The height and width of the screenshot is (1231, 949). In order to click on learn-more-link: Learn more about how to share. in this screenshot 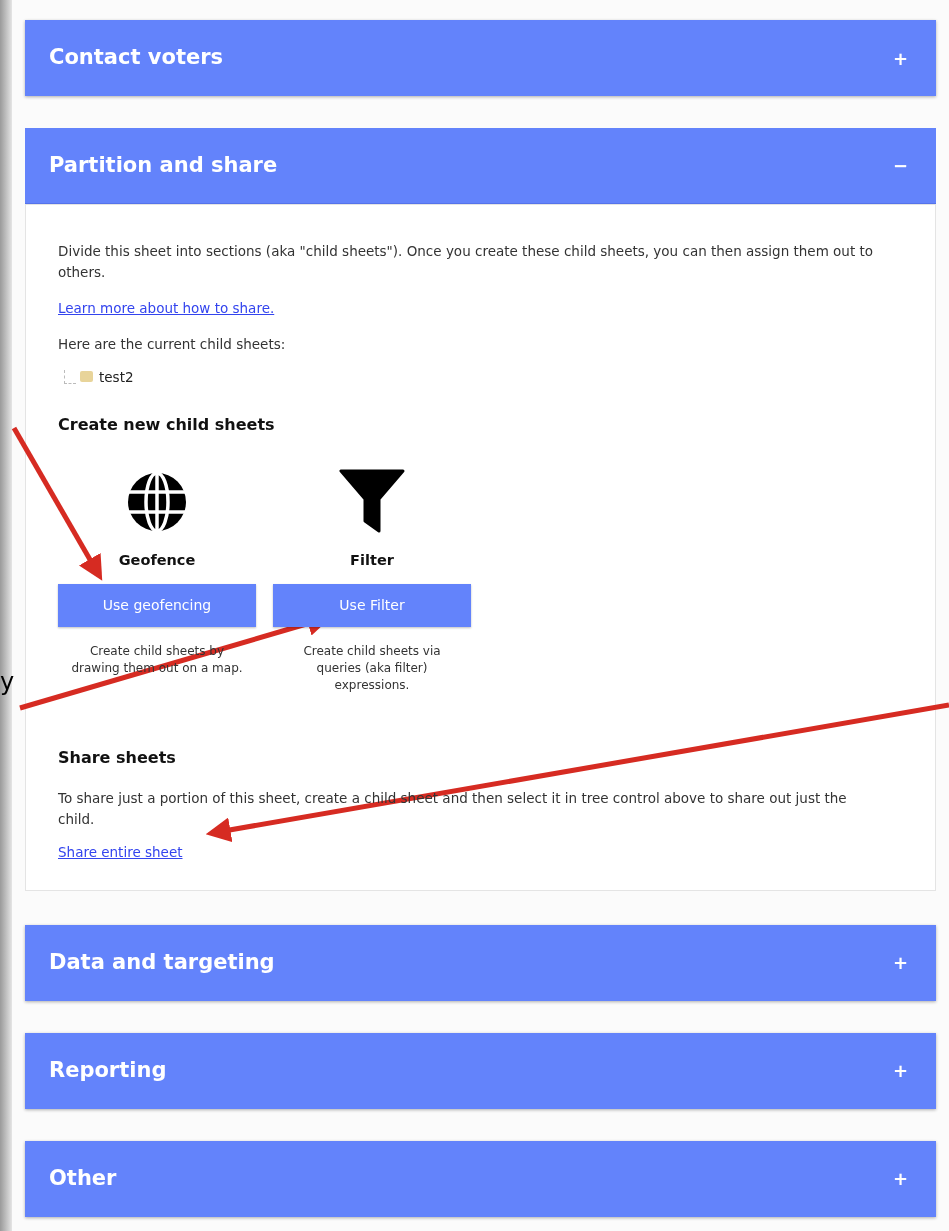, I will do `click(166, 308)`.